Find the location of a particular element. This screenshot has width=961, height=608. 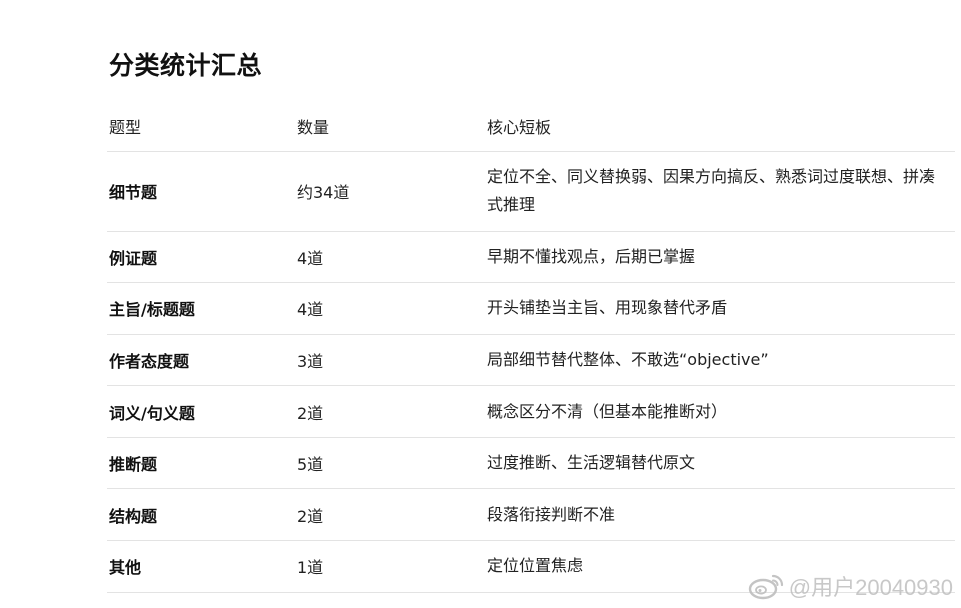

weibo-logo-icon is located at coordinates (765, 587).